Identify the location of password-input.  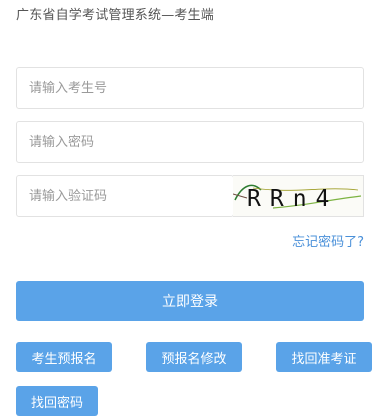
(190, 142).